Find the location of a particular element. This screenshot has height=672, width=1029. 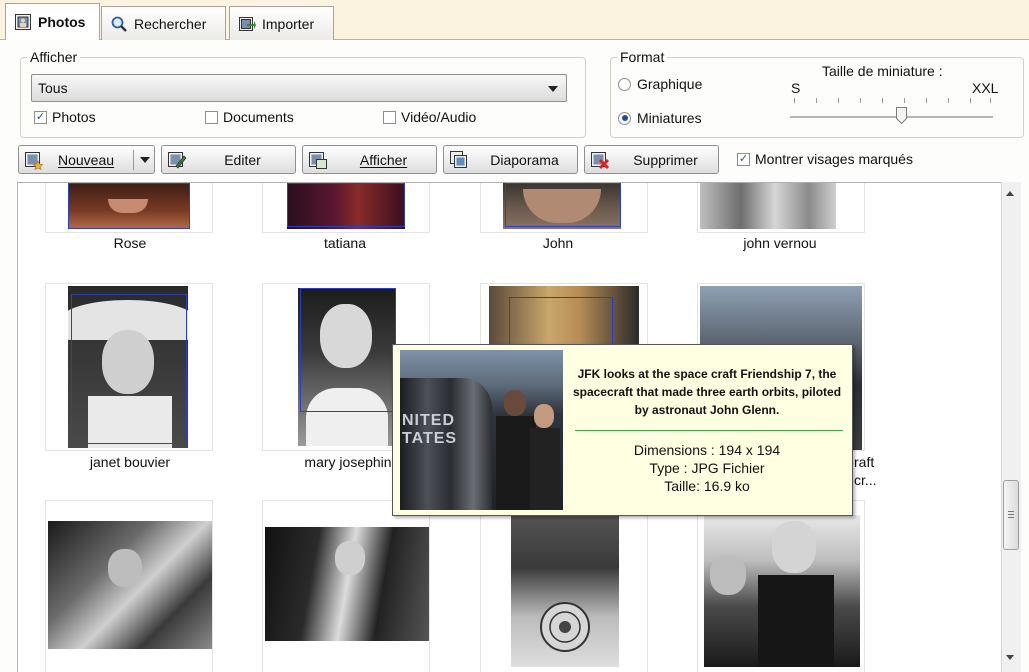

edit-button: Editer is located at coordinates (228, 159).